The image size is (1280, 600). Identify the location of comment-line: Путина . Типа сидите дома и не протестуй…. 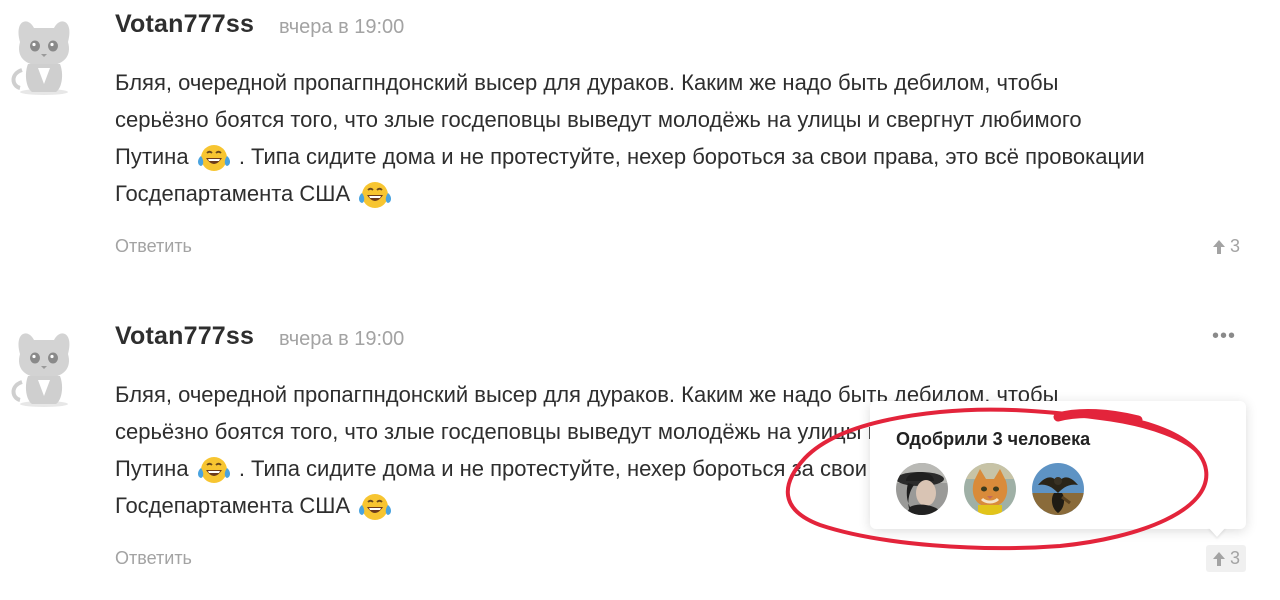
(670, 156).